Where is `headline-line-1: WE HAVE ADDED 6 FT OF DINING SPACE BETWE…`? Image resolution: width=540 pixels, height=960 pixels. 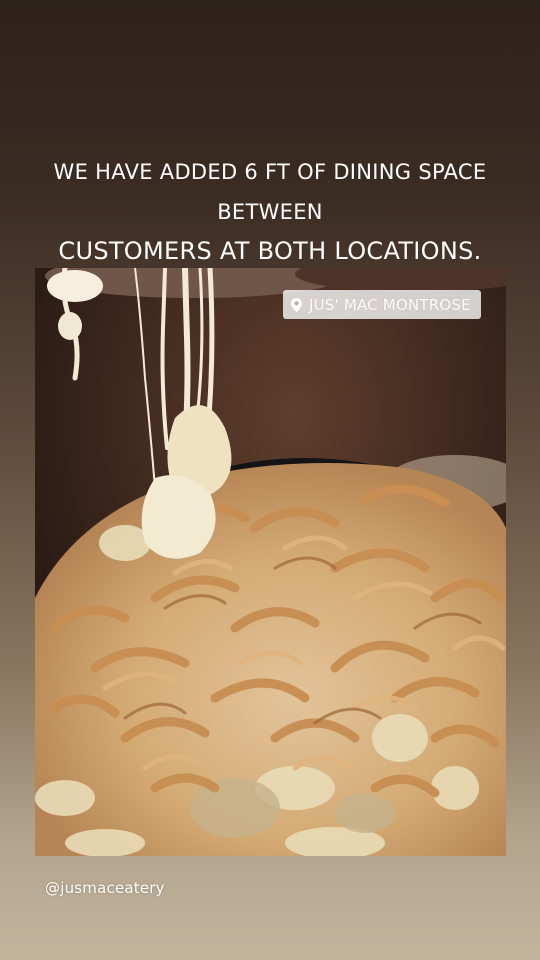 headline-line-1: WE HAVE ADDED 6 FT OF DINING SPACE BETWE… is located at coordinates (270, 192).